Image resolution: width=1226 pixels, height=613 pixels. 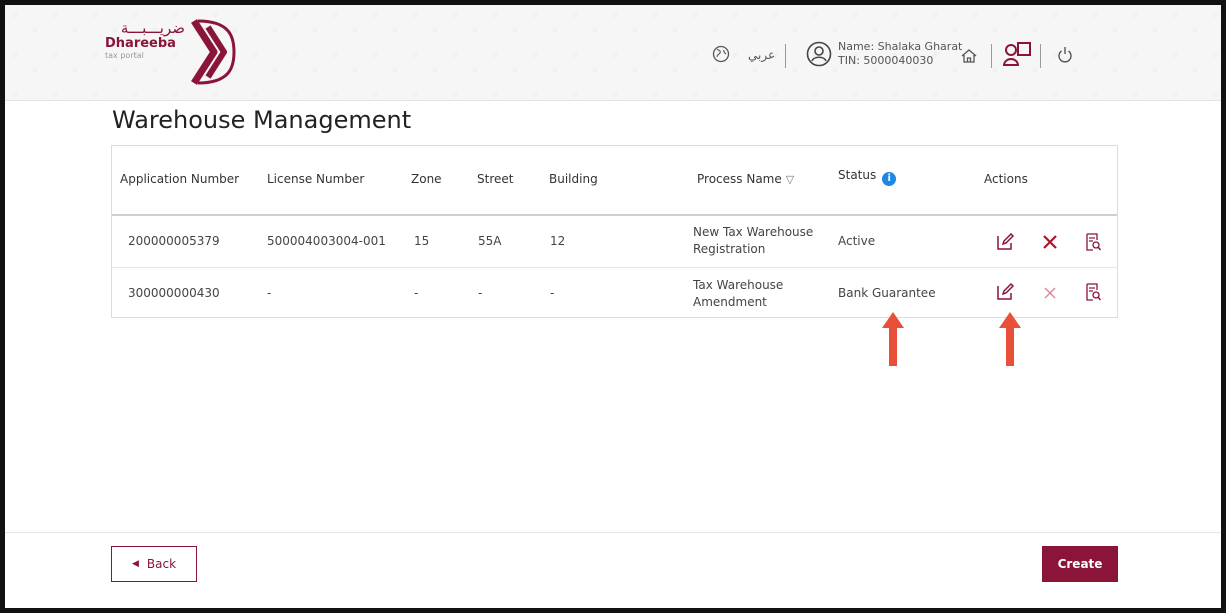 I want to click on user-info: Name: Shalaka Gharat TIN: 5000040030, so click(x=900, y=54).